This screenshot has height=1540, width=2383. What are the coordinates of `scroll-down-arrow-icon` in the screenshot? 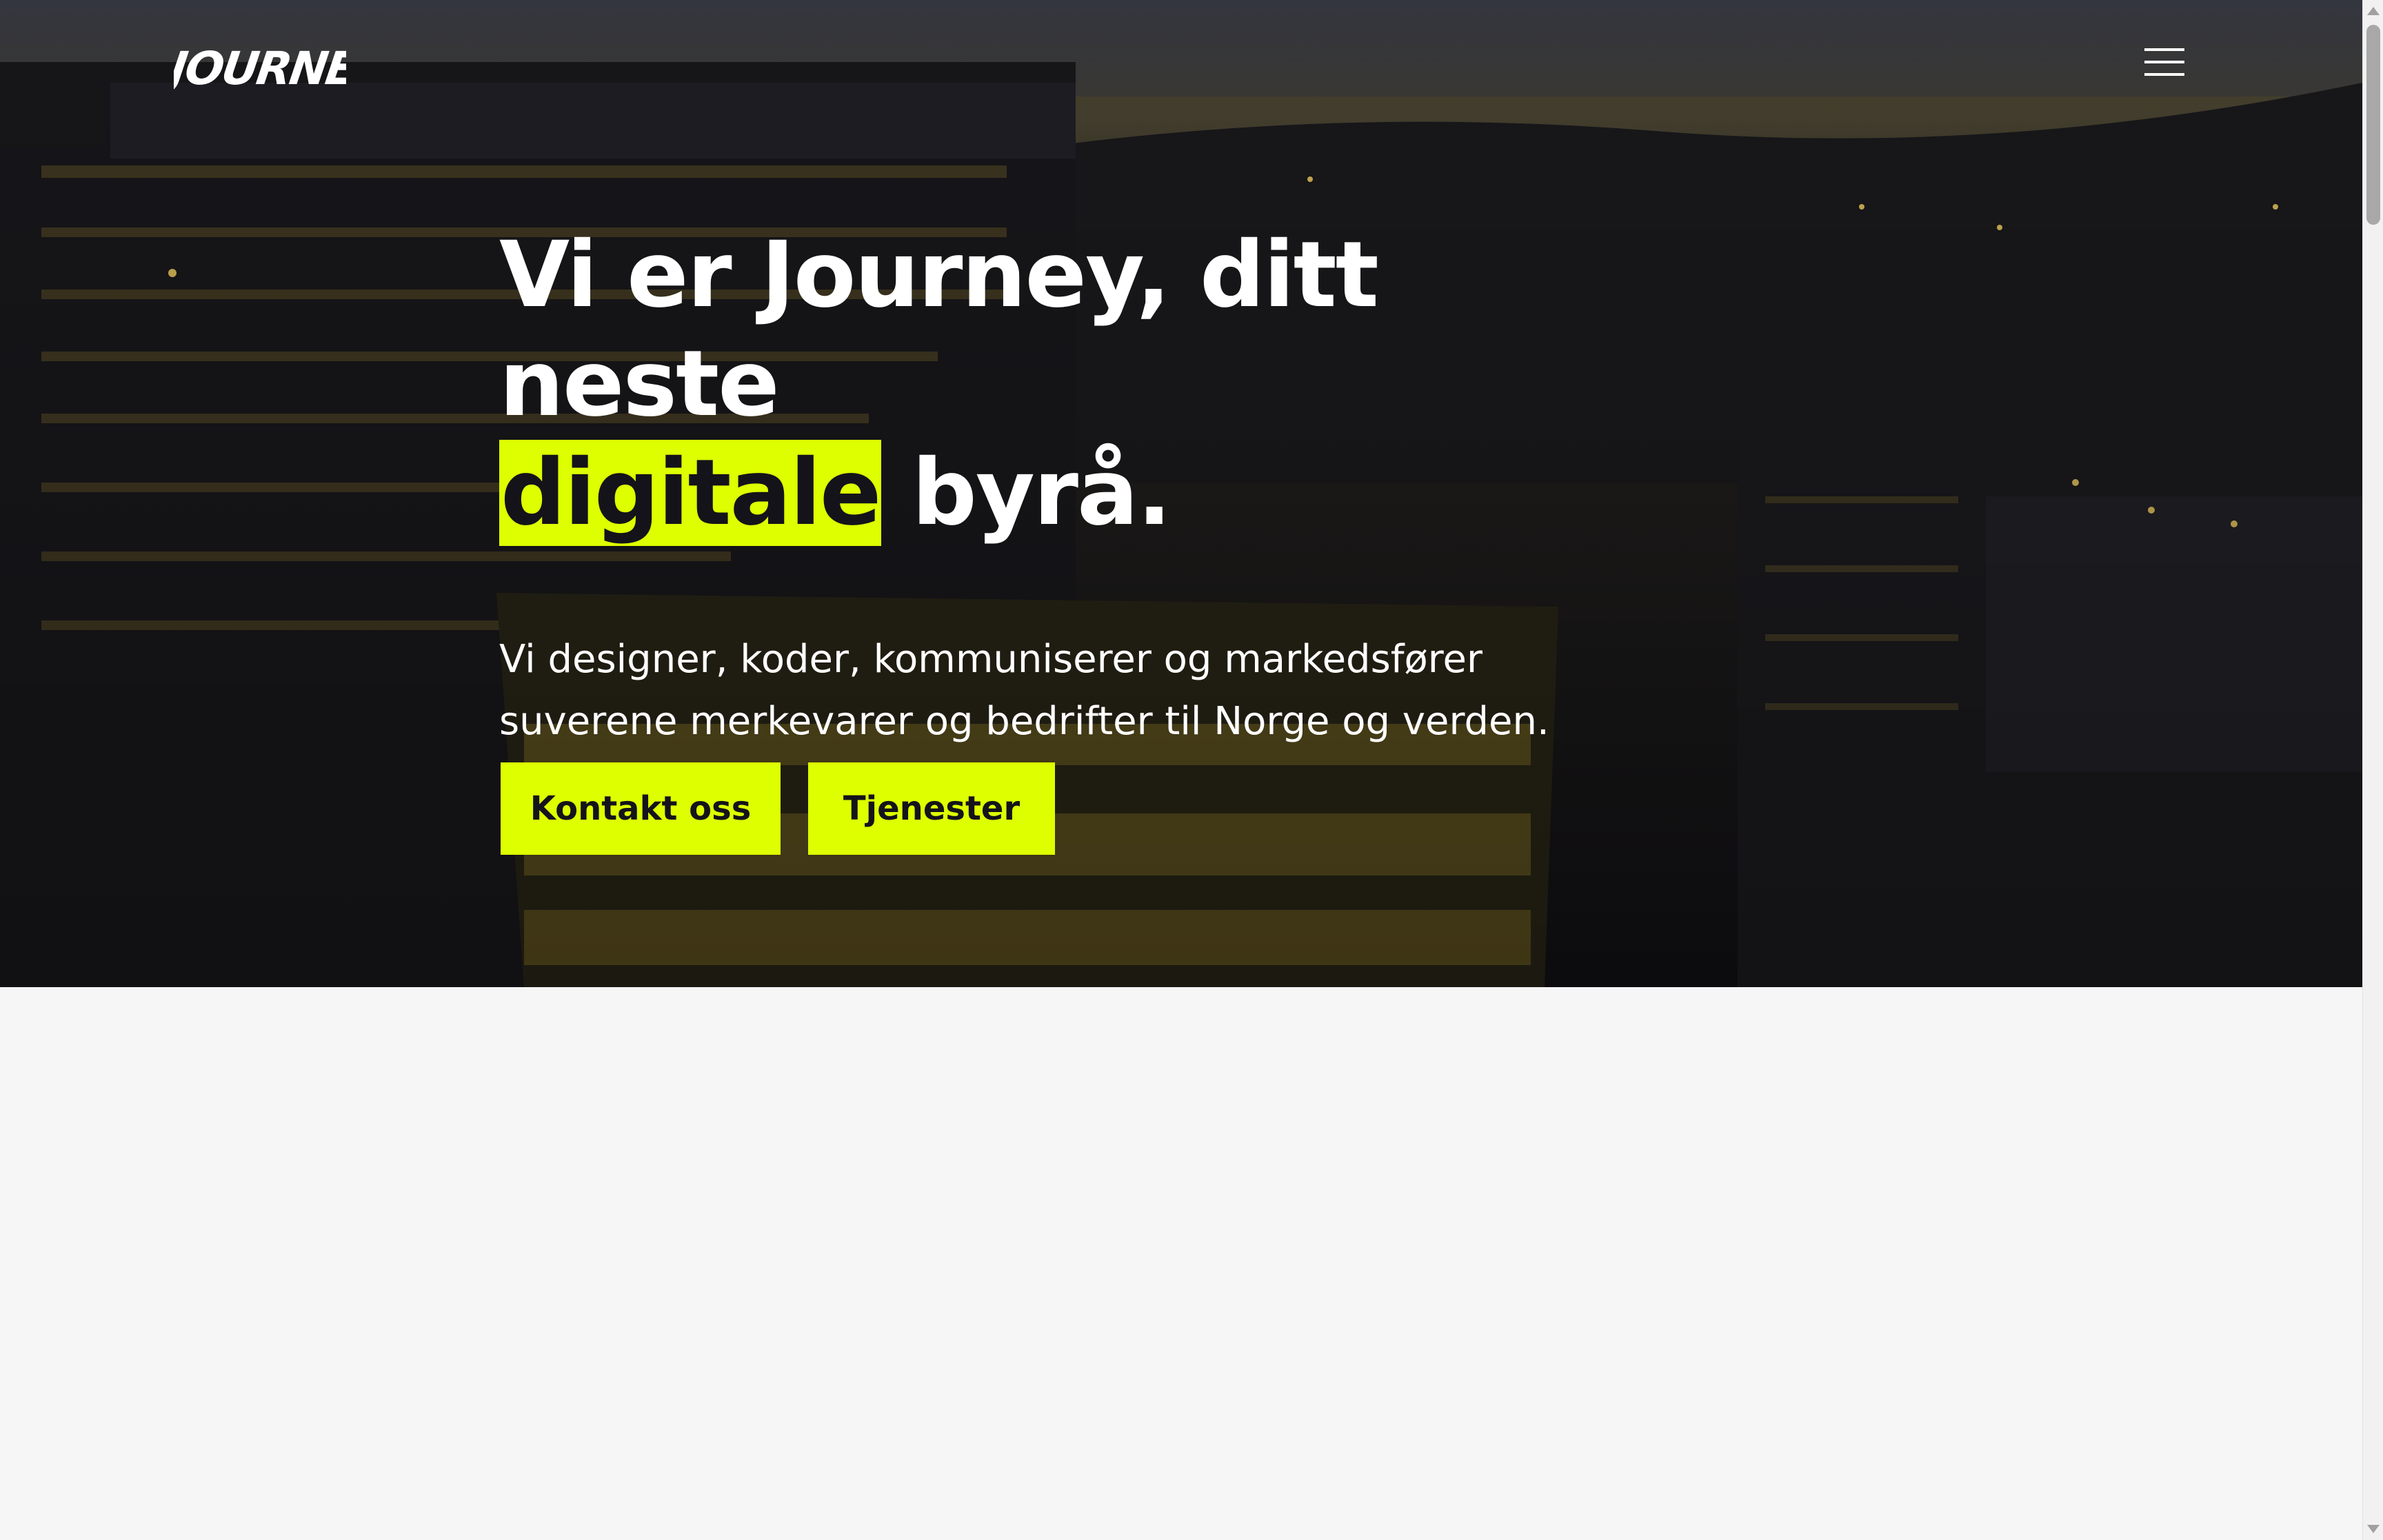 It's located at (2373, 1529).